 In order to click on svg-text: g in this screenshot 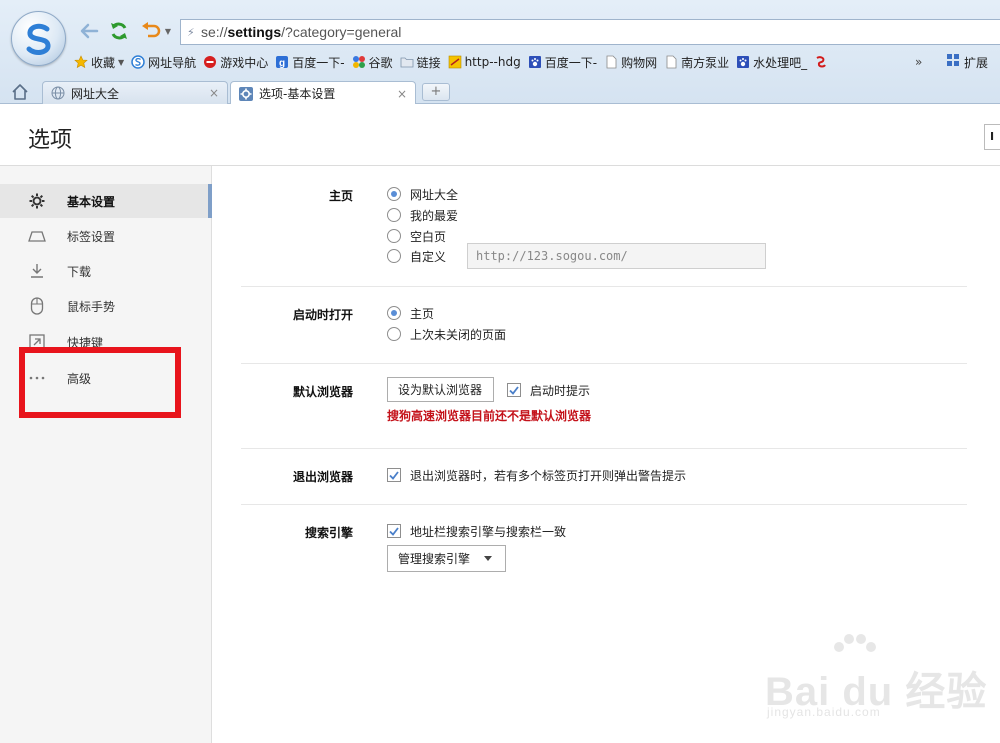, I will do `click(282, 63)`.